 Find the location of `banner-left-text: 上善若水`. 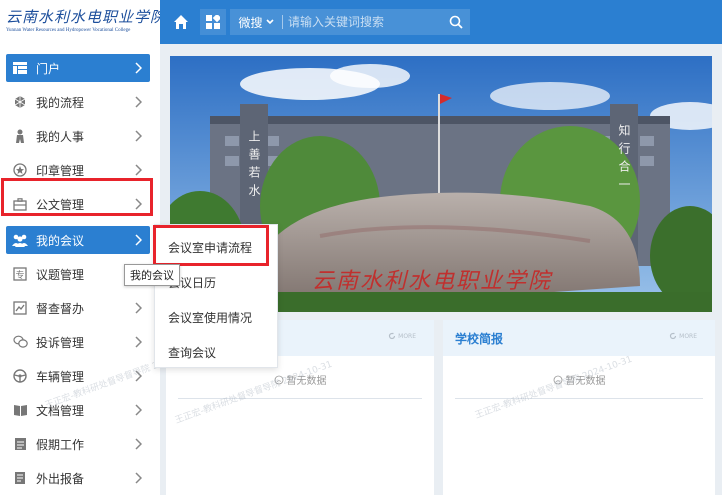

banner-left-text: 上善若水 is located at coordinates (254, 166).